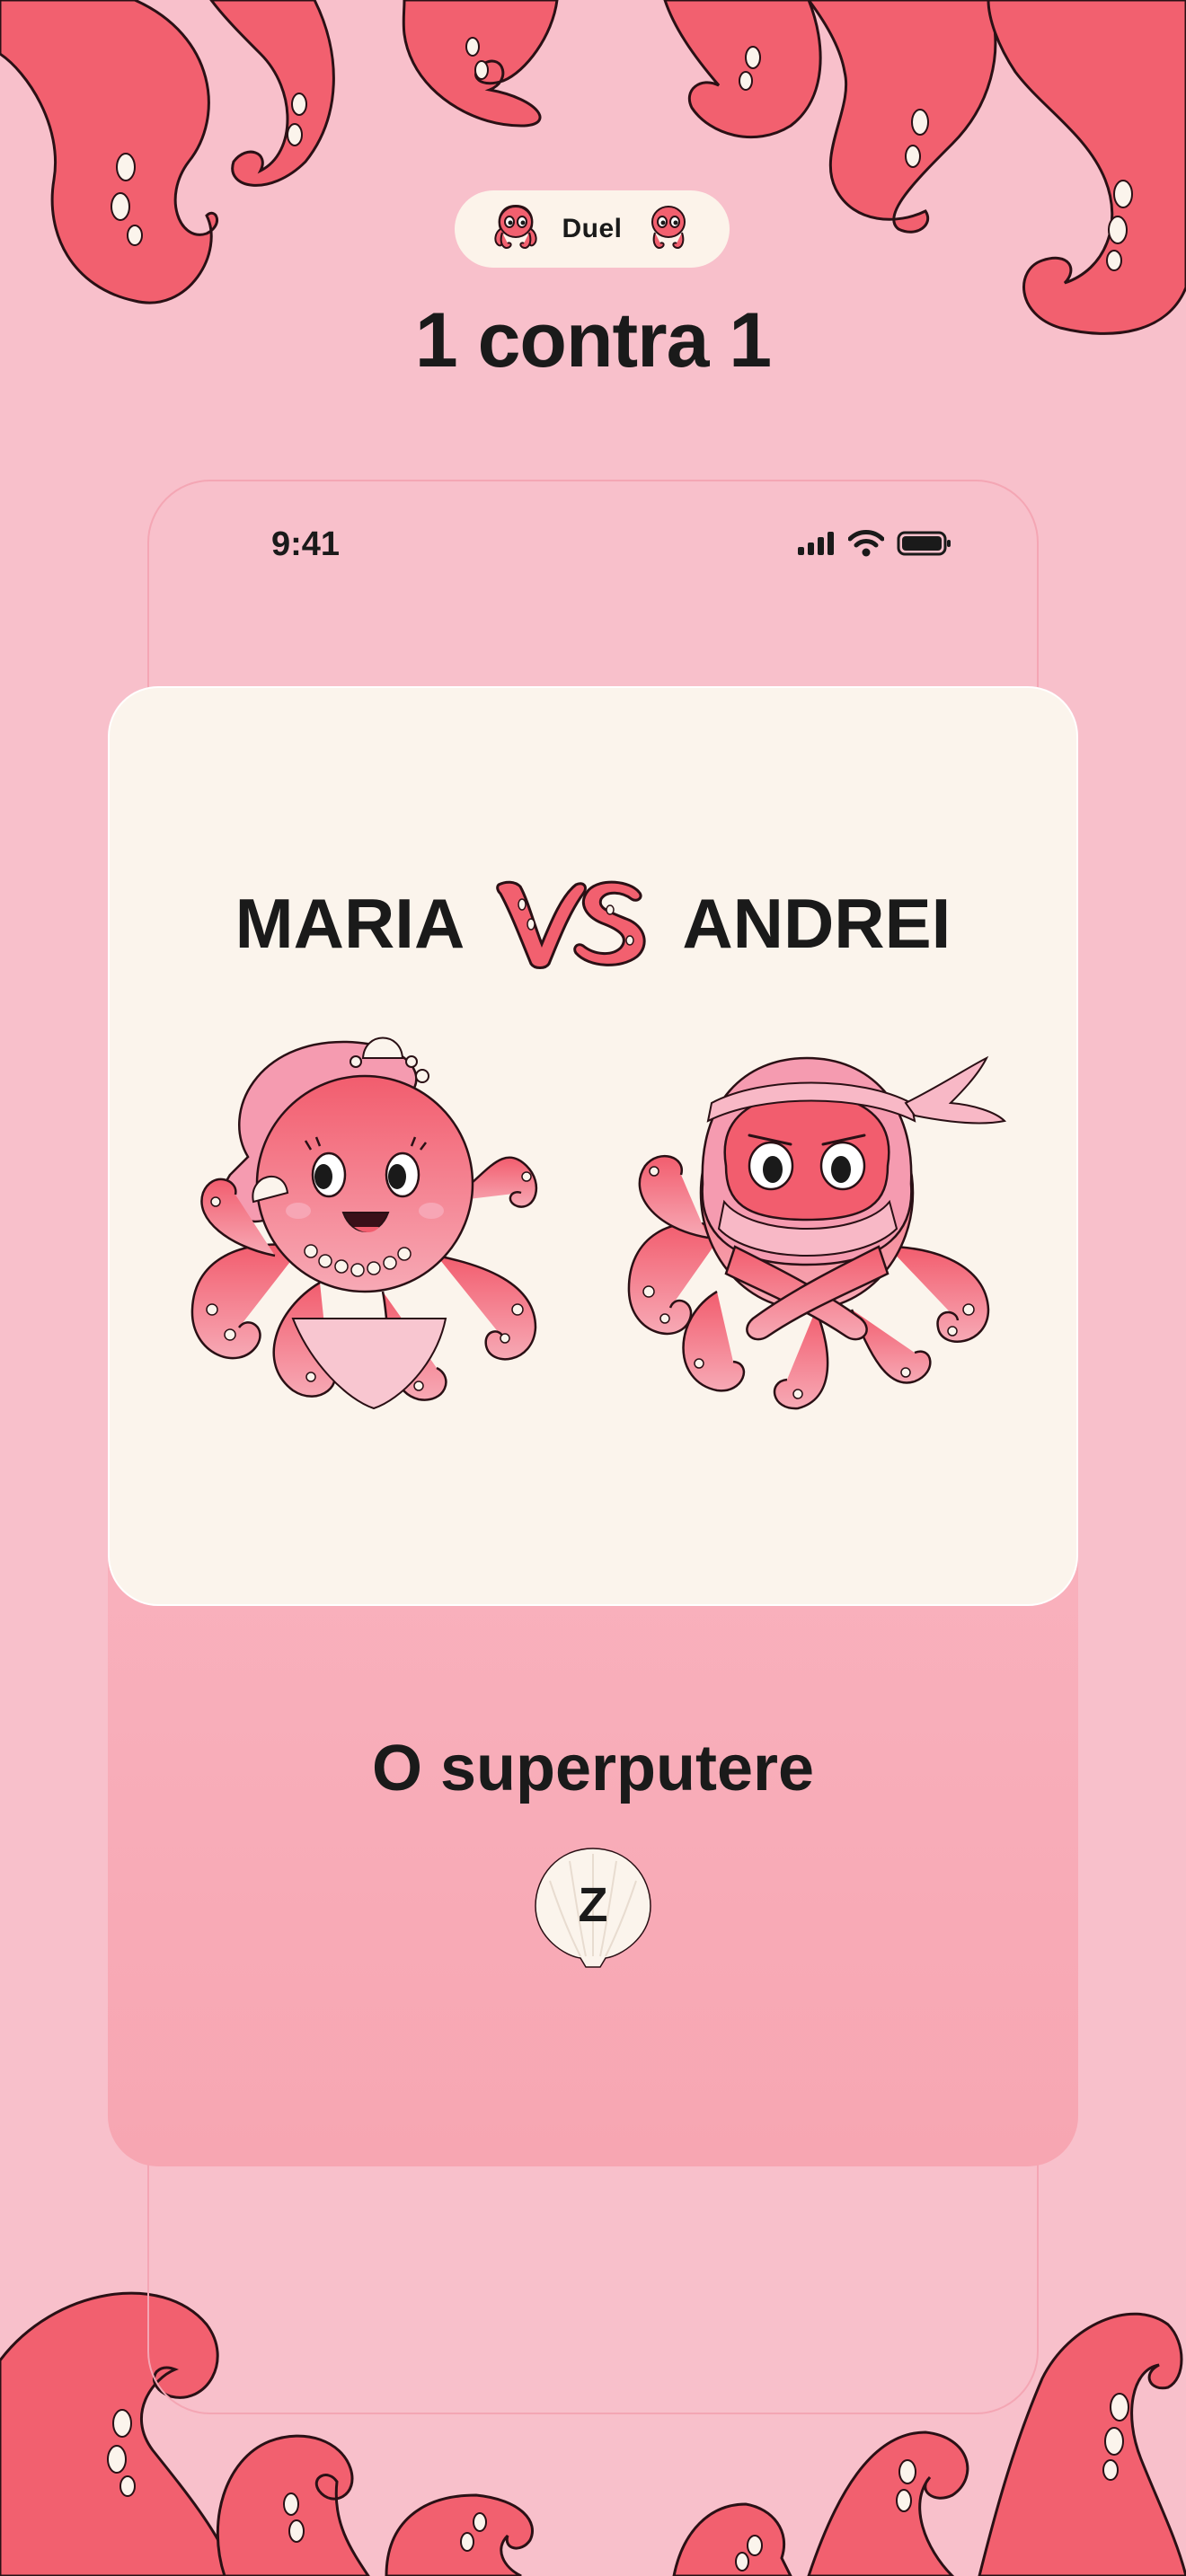 Image resolution: width=1186 pixels, height=2576 pixels. What do you see at coordinates (817, 1232) in the screenshot?
I see `andrei-octopus-avatar` at bounding box center [817, 1232].